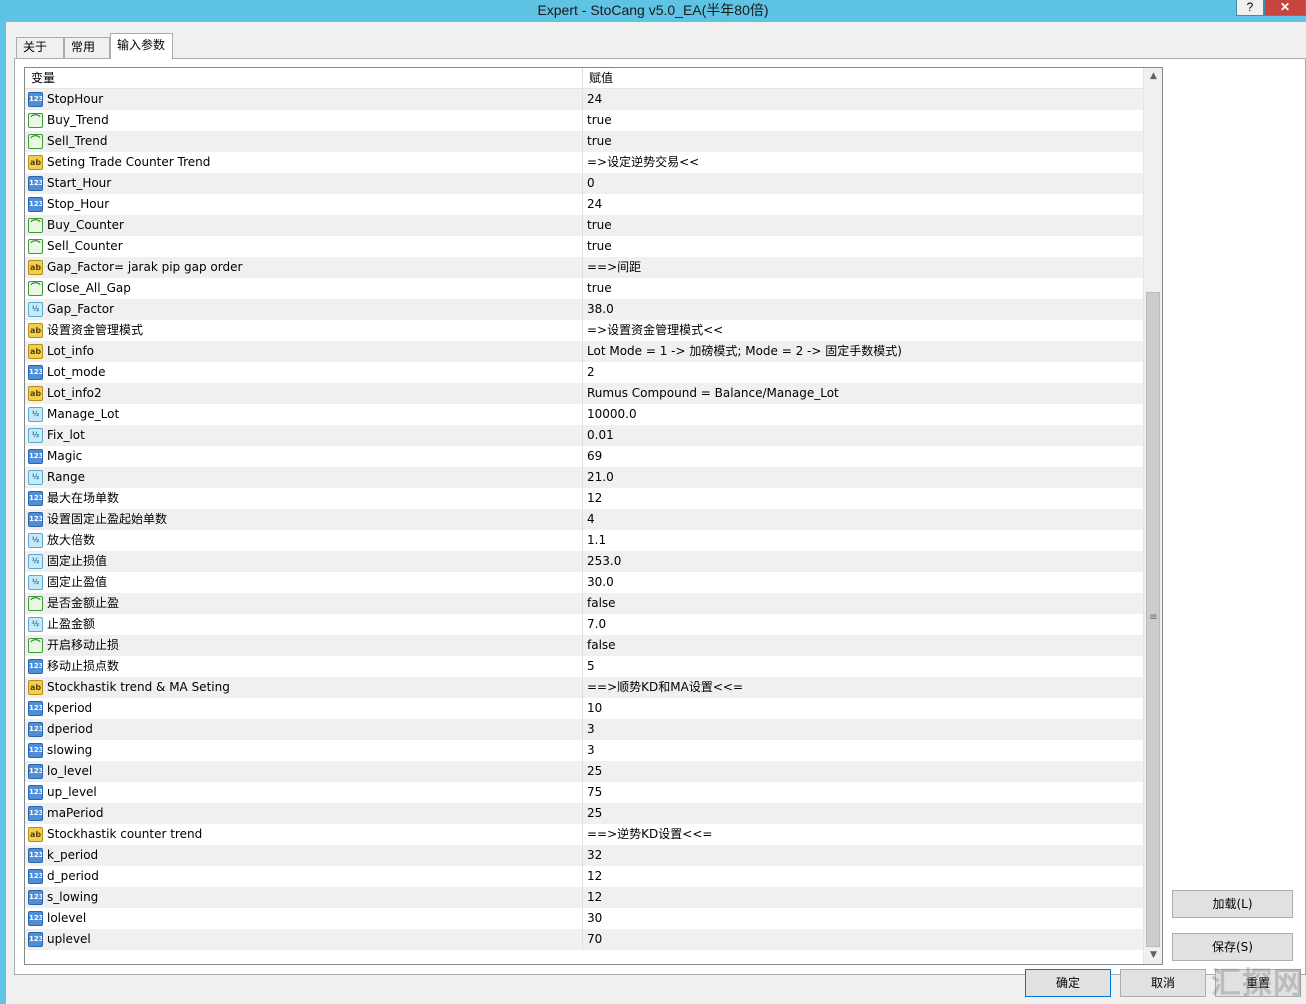 The image size is (1306, 1004). I want to click on tab-about: 关于, so click(40, 47).